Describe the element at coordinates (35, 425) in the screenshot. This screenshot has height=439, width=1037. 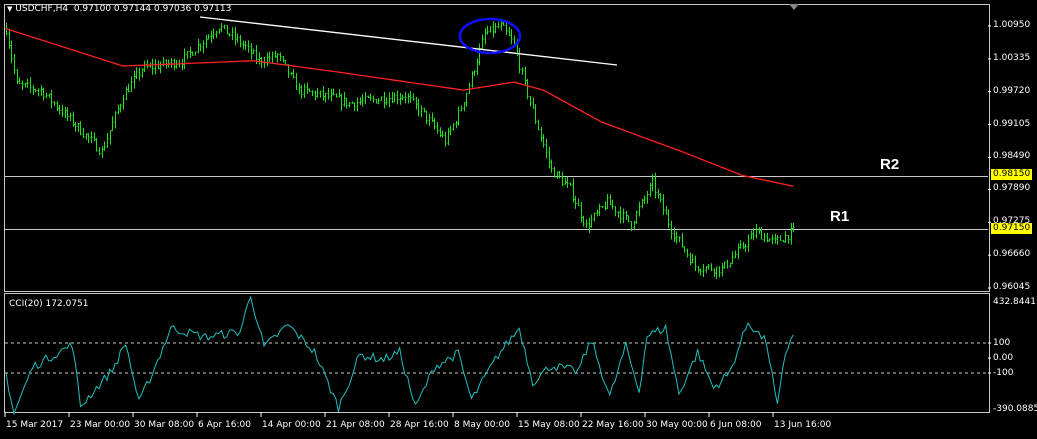
I see `time-axis-label: 15 Mar 2017` at that location.